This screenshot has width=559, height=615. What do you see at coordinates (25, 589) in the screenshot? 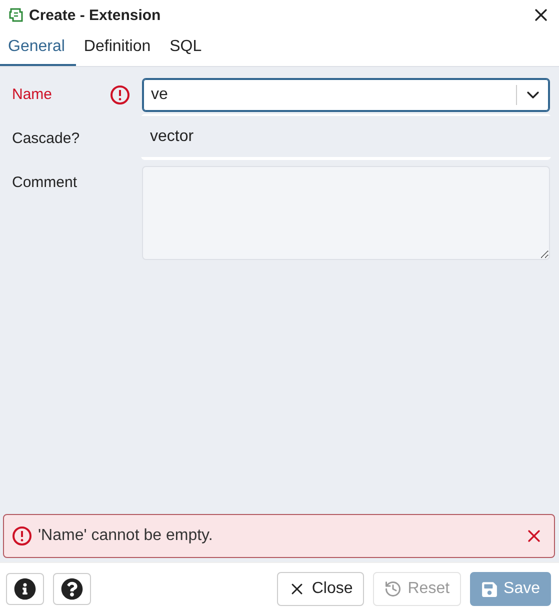
I see `info-button` at bounding box center [25, 589].